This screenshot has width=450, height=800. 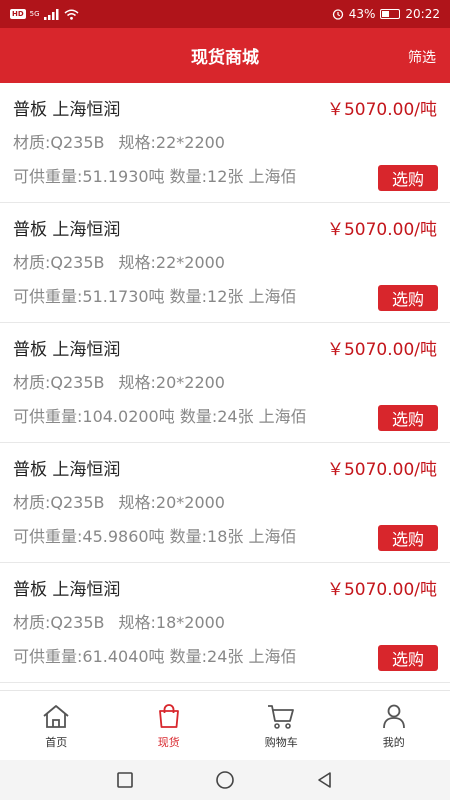 I want to click on circle-icon, so click(x=225, y=780).